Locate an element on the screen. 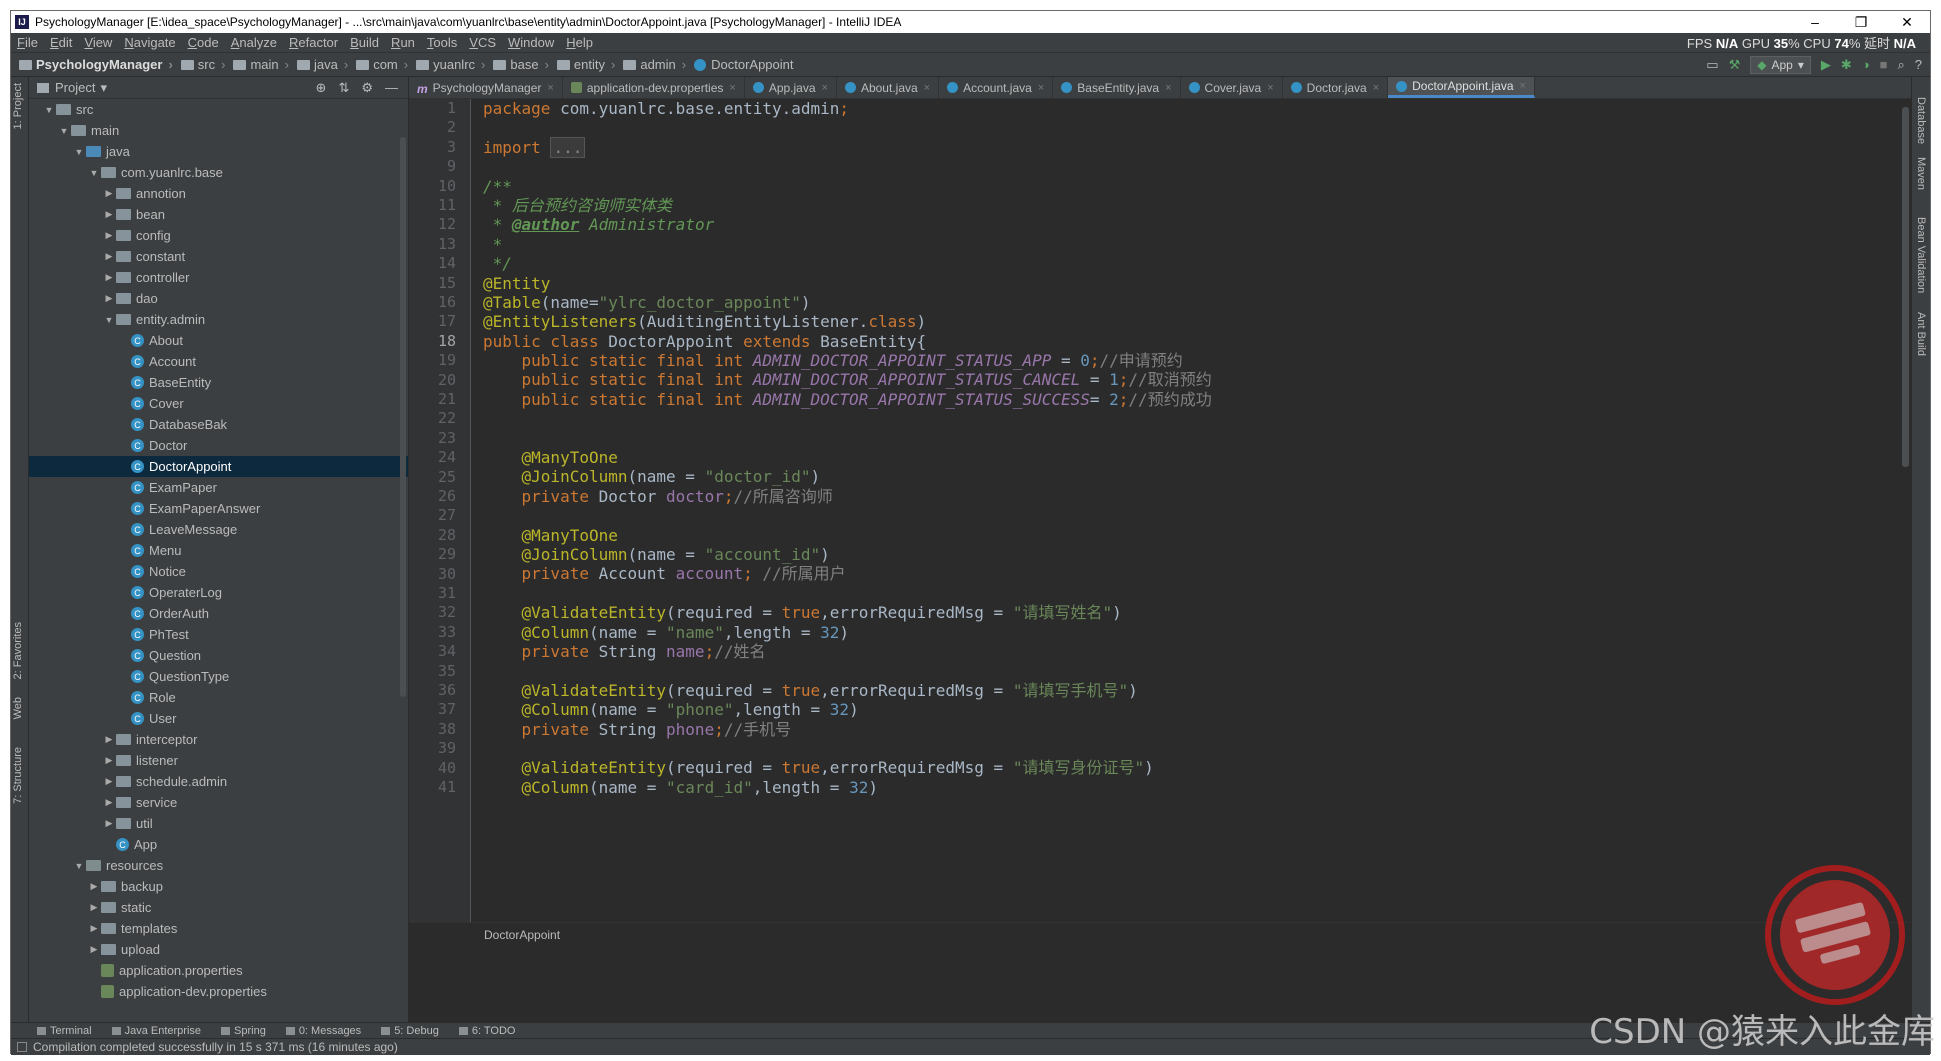 The image size is (1941, 1061). bean-validation-tool-button: Bean Validation is located at coordinates (1921, 255).